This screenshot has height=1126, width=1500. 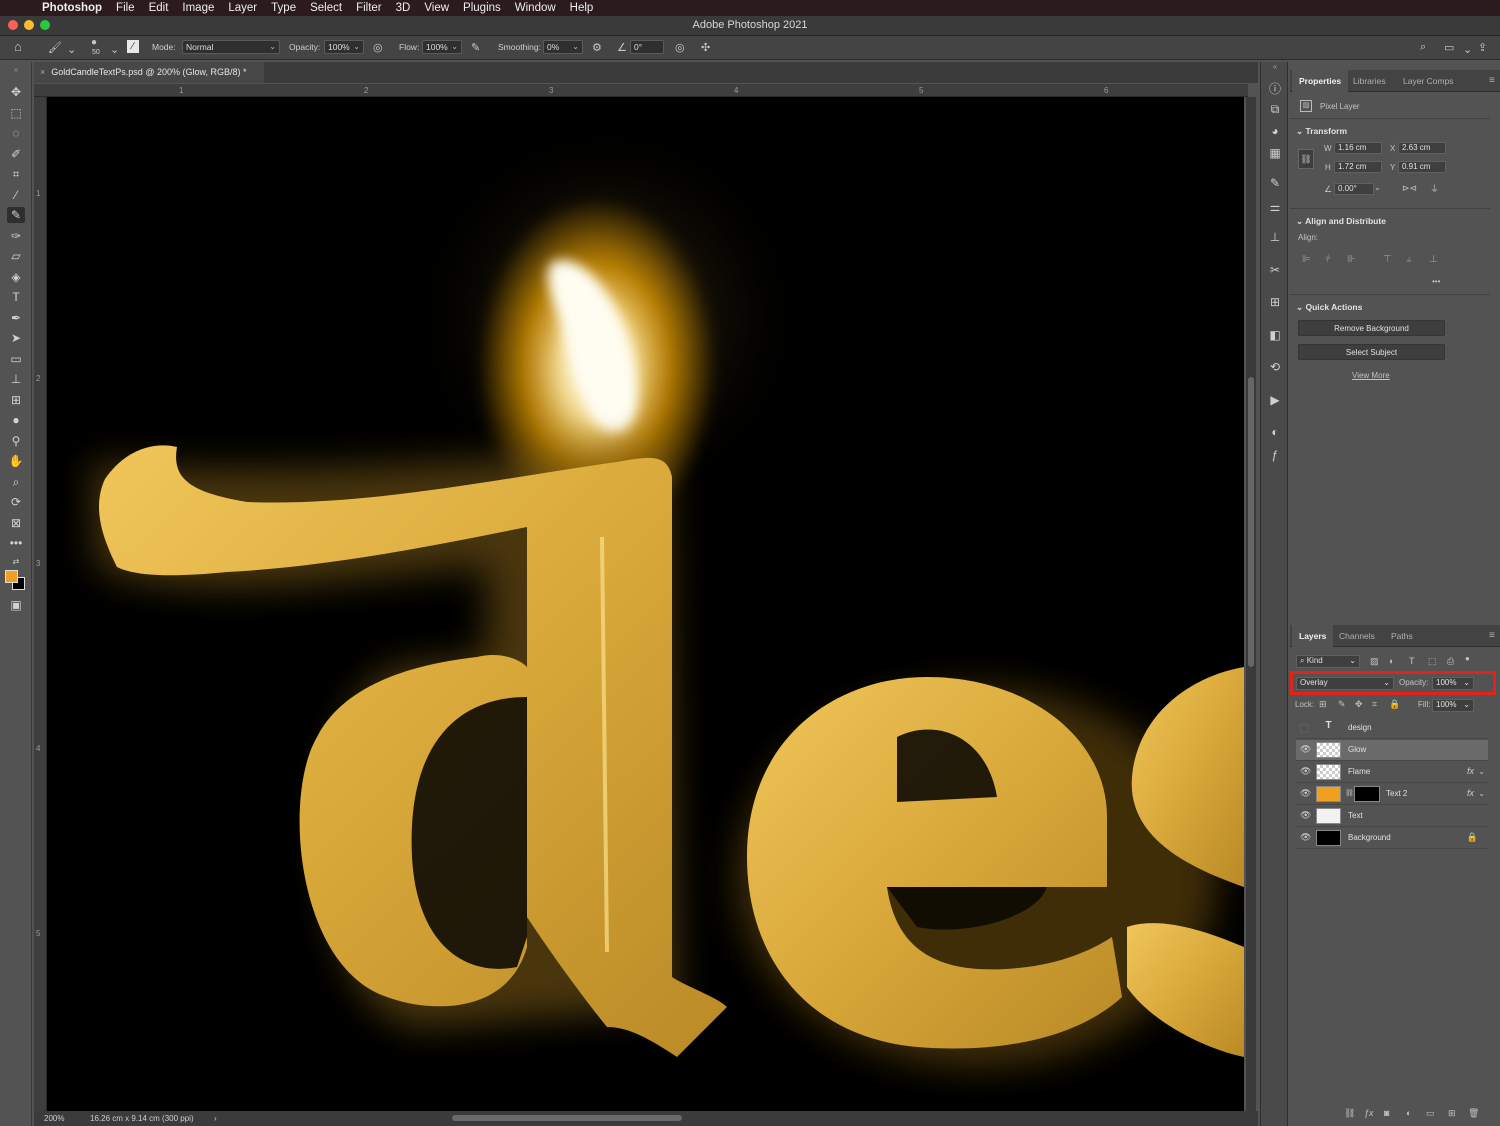 I want to click on actions-play-icon: ▶, so click(x=1275, y=401).